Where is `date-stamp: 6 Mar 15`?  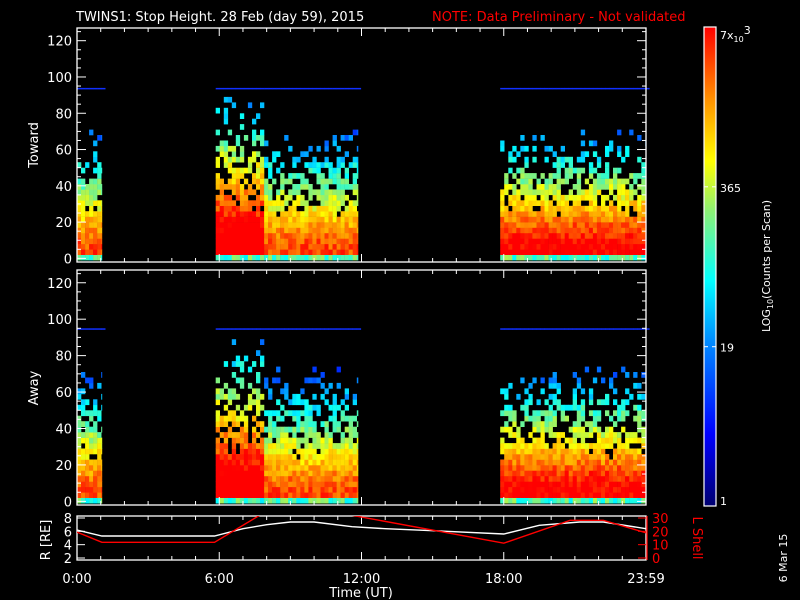 date-stamp: 6 Mar 15 is located at coordinates (783, 558).